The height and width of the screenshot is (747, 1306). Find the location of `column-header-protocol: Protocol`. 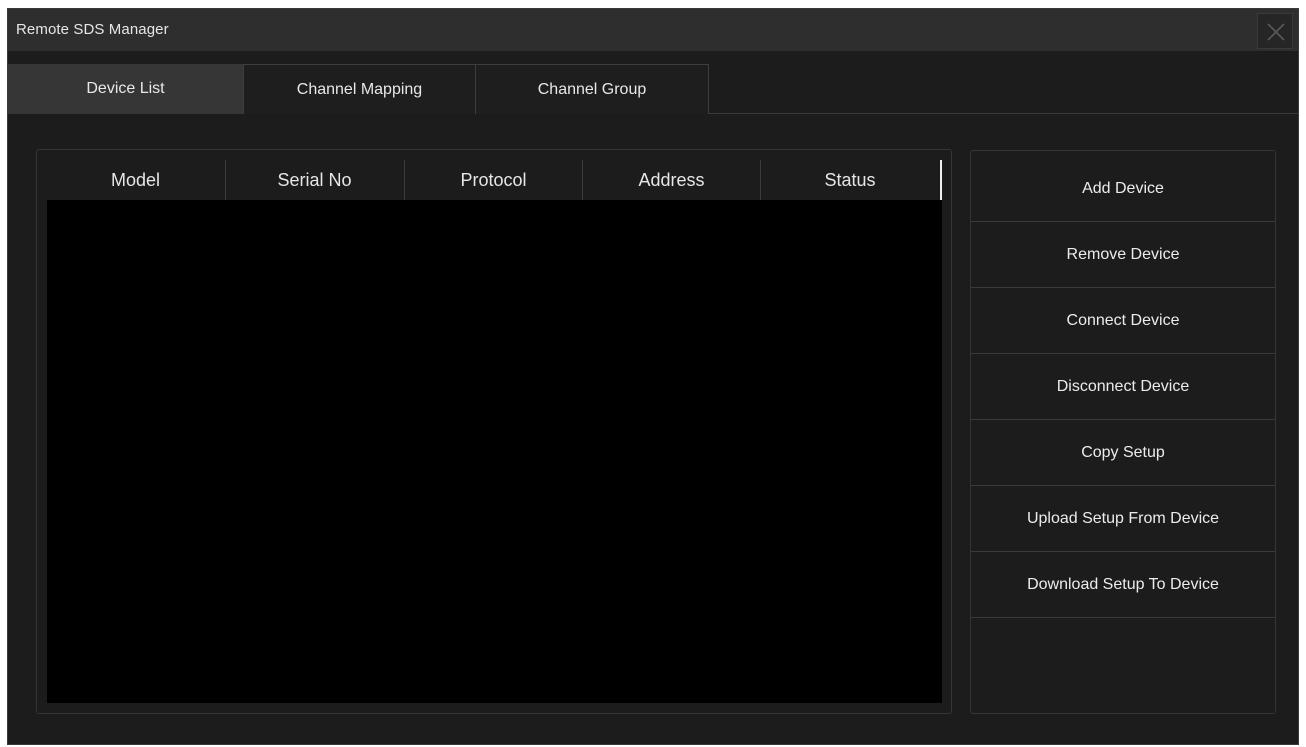

column-header-protocol: Protocol is located at coordinates (493, 180).